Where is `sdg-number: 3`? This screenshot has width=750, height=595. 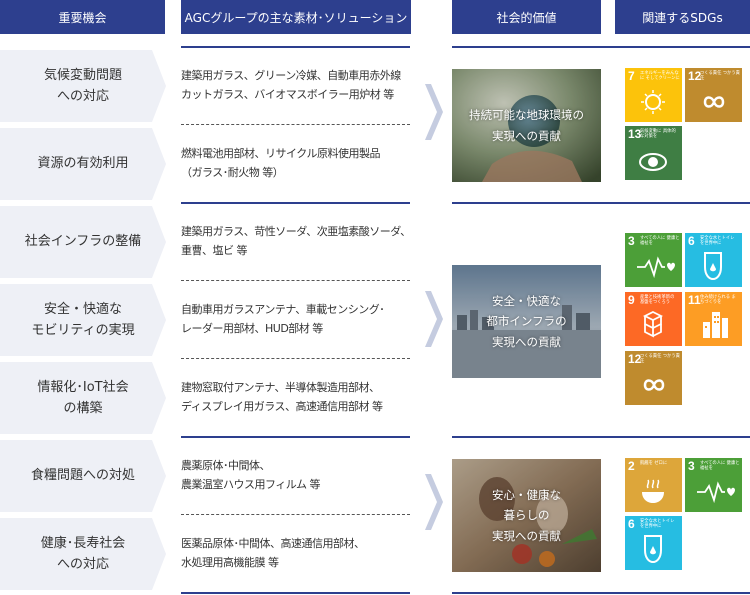 sdg-number: 3 is located at coordinates (691, 466).